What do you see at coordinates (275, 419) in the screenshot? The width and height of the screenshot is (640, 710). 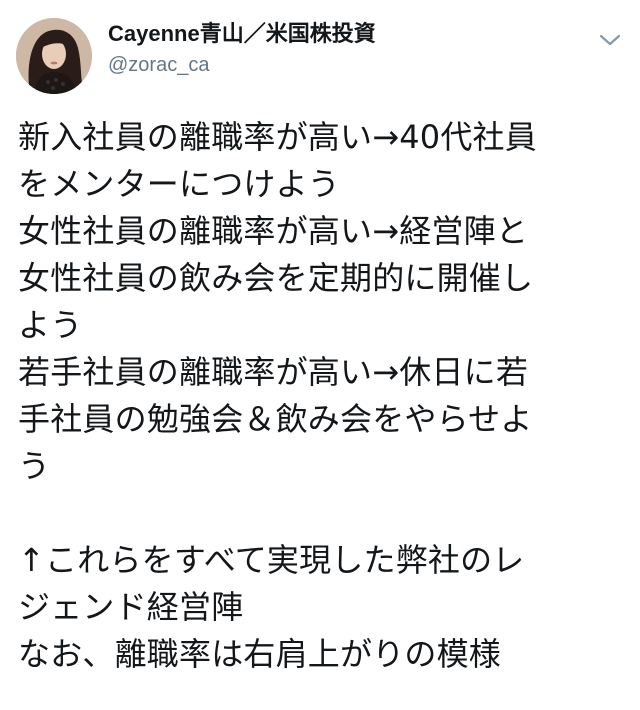 I see `tweet-text-line: 手社員の勉強会＆飲み会をやらせよ` at bounding box center [275, 419].